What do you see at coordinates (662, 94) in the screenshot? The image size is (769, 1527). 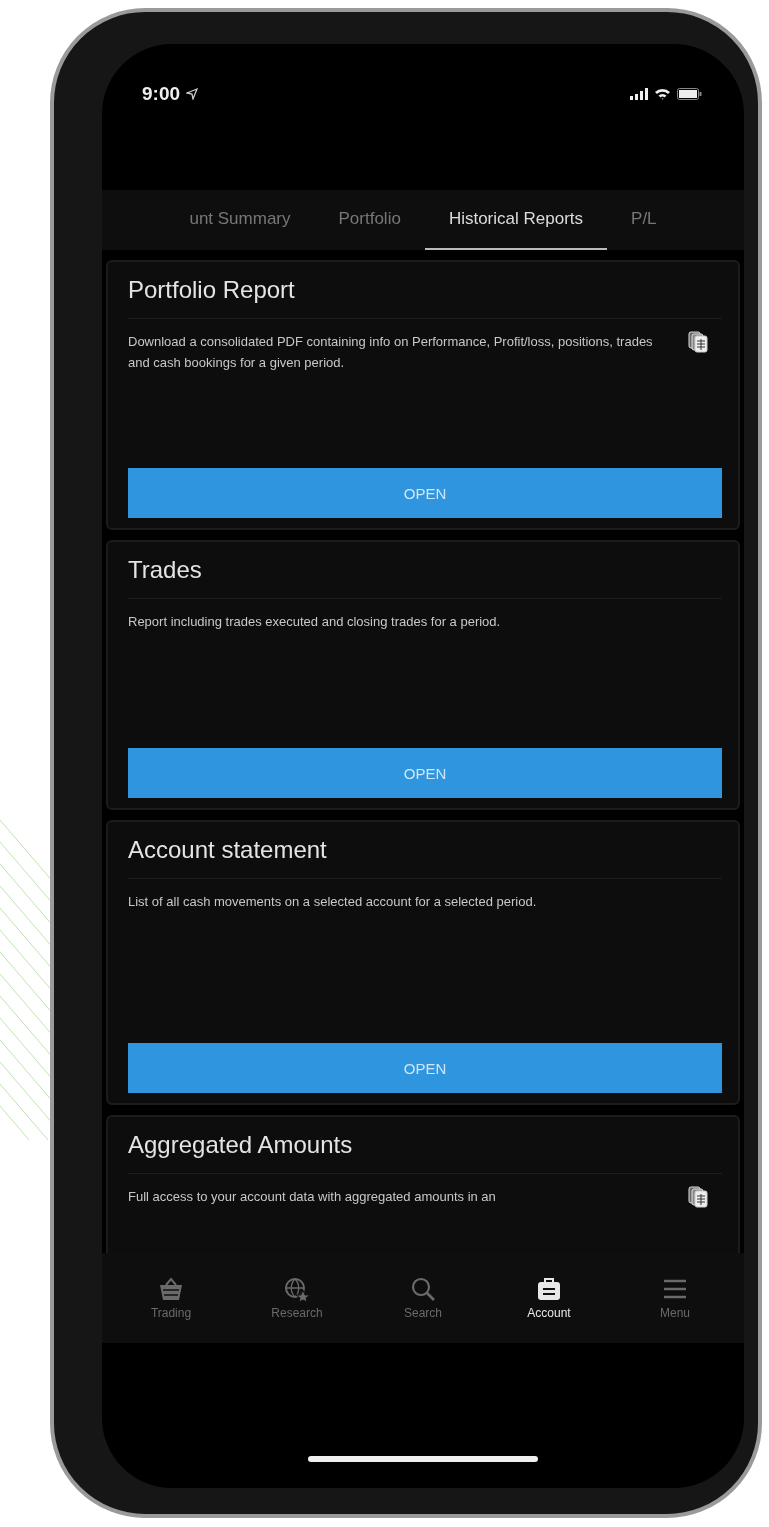 I see `wifi-icon` at bounding box center [662, 94].